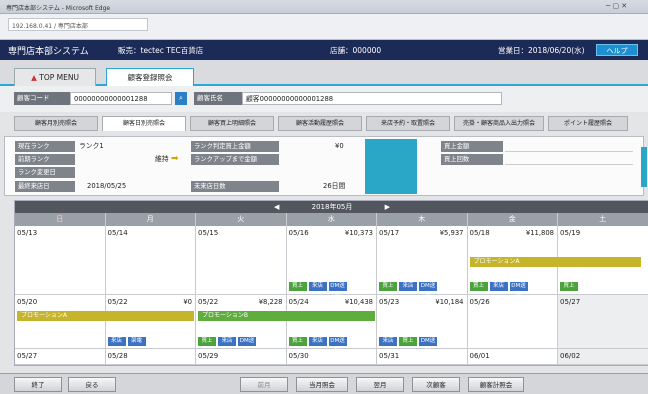 The width and height of the screenshot is (648, 394). I want to click on subtab-receivable: 売掛・顧客商品入出力照会, so click(499, 123).